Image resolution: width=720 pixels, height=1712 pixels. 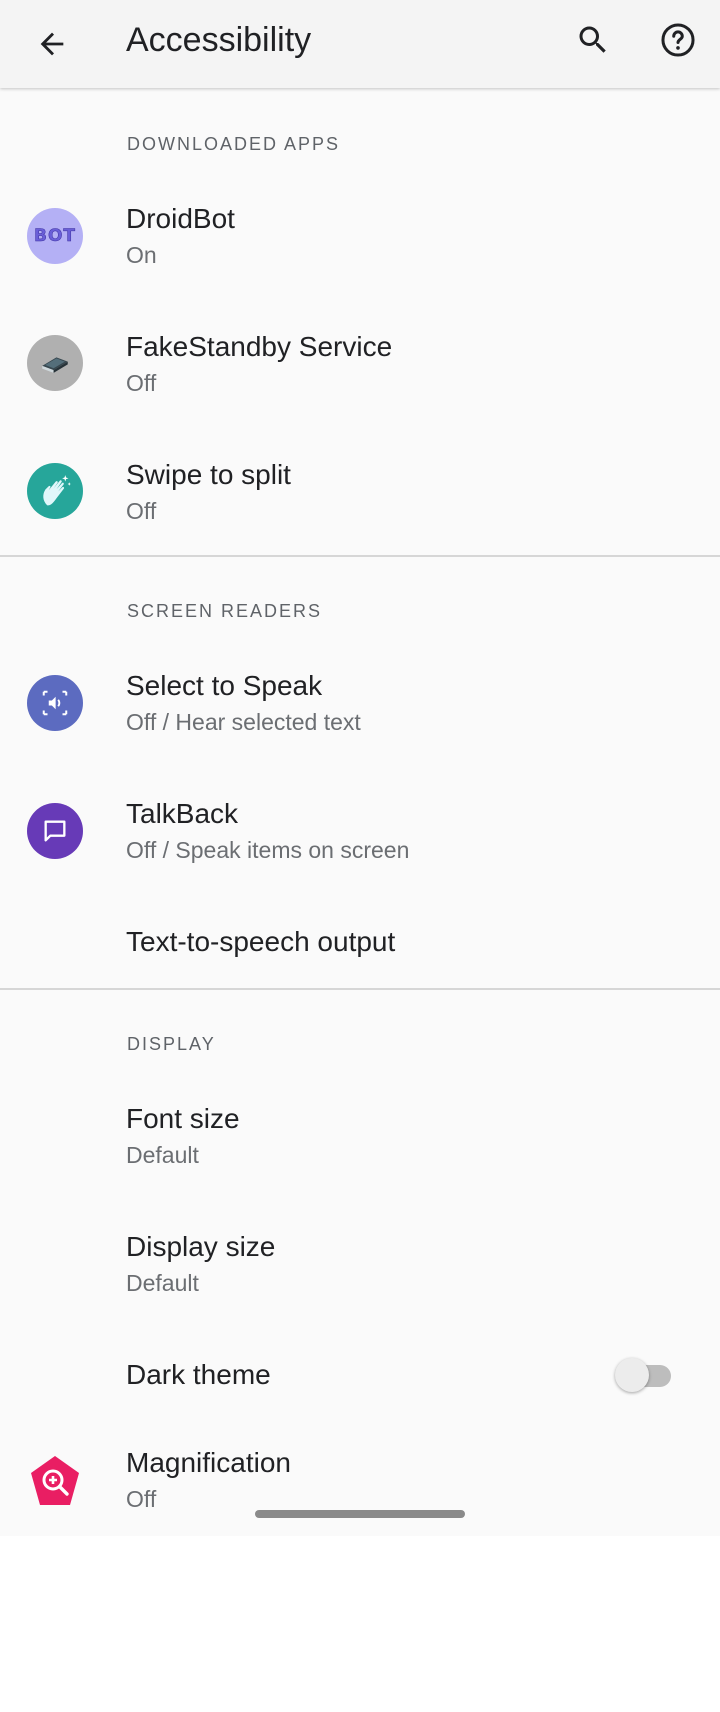 I want to click on magnification-glyph, so click(x=55, y=1480).